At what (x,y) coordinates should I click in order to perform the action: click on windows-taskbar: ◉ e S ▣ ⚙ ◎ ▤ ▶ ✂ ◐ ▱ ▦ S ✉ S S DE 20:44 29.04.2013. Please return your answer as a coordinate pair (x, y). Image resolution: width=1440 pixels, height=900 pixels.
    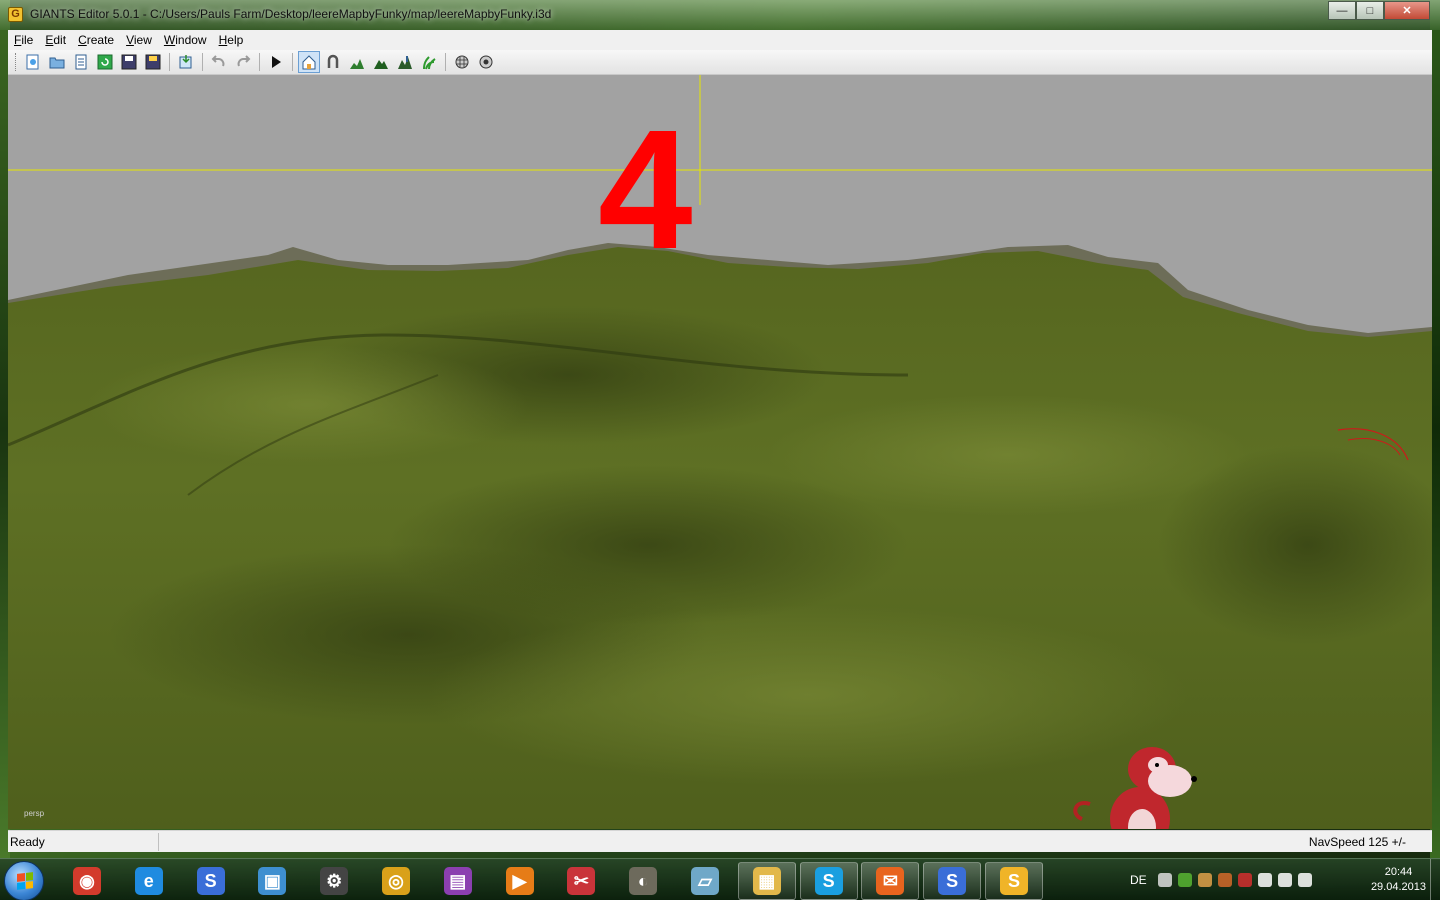
    Looking at the image, I should click on (720, 879).